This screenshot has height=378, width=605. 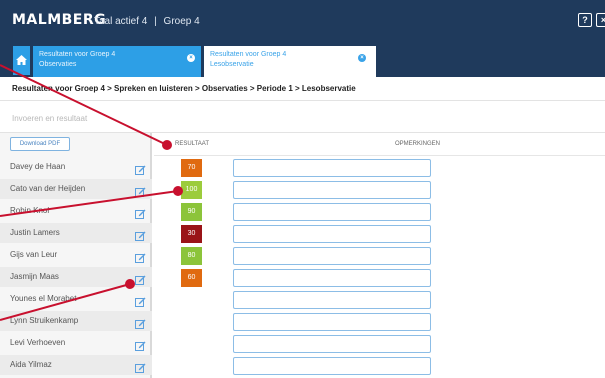 I want to click on student-name: Davey de Haan, so click(x=38, y=166).